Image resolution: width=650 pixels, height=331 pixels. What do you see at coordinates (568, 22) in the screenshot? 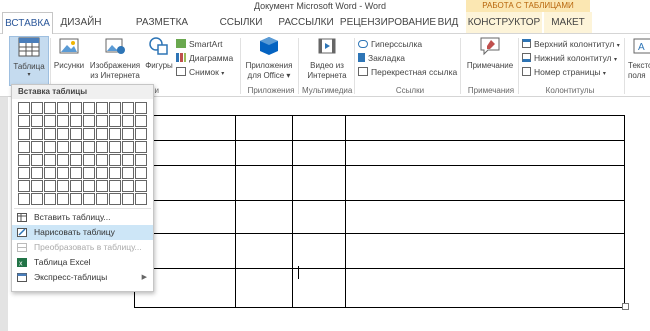
I see `tab-table-layout: МАКЕТ` at bounding box center [568, 22].